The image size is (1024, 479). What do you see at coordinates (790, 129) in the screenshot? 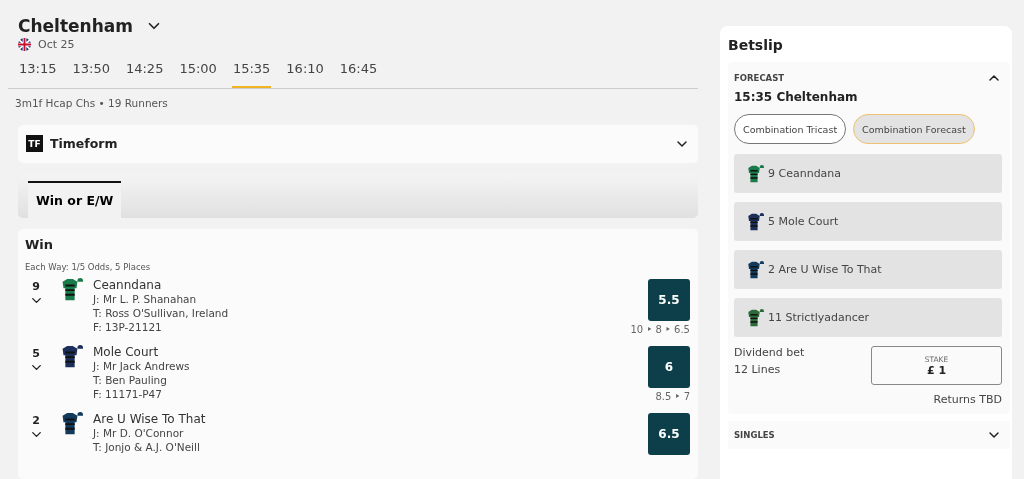
I see `bet-type-chip: Combination Tricast` at bounding box center [790, 129].